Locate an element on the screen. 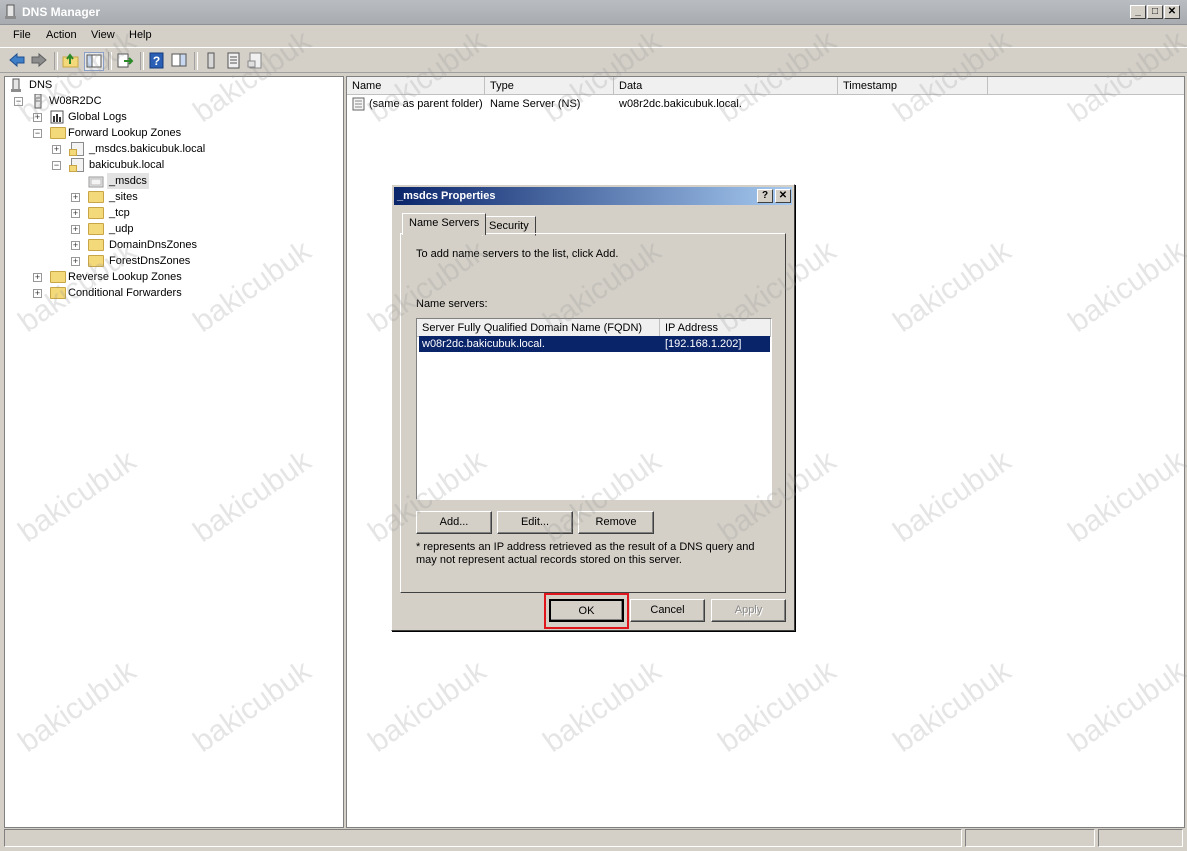  column-header-timestamp: Timestamp is located at coordinates (913, 86).